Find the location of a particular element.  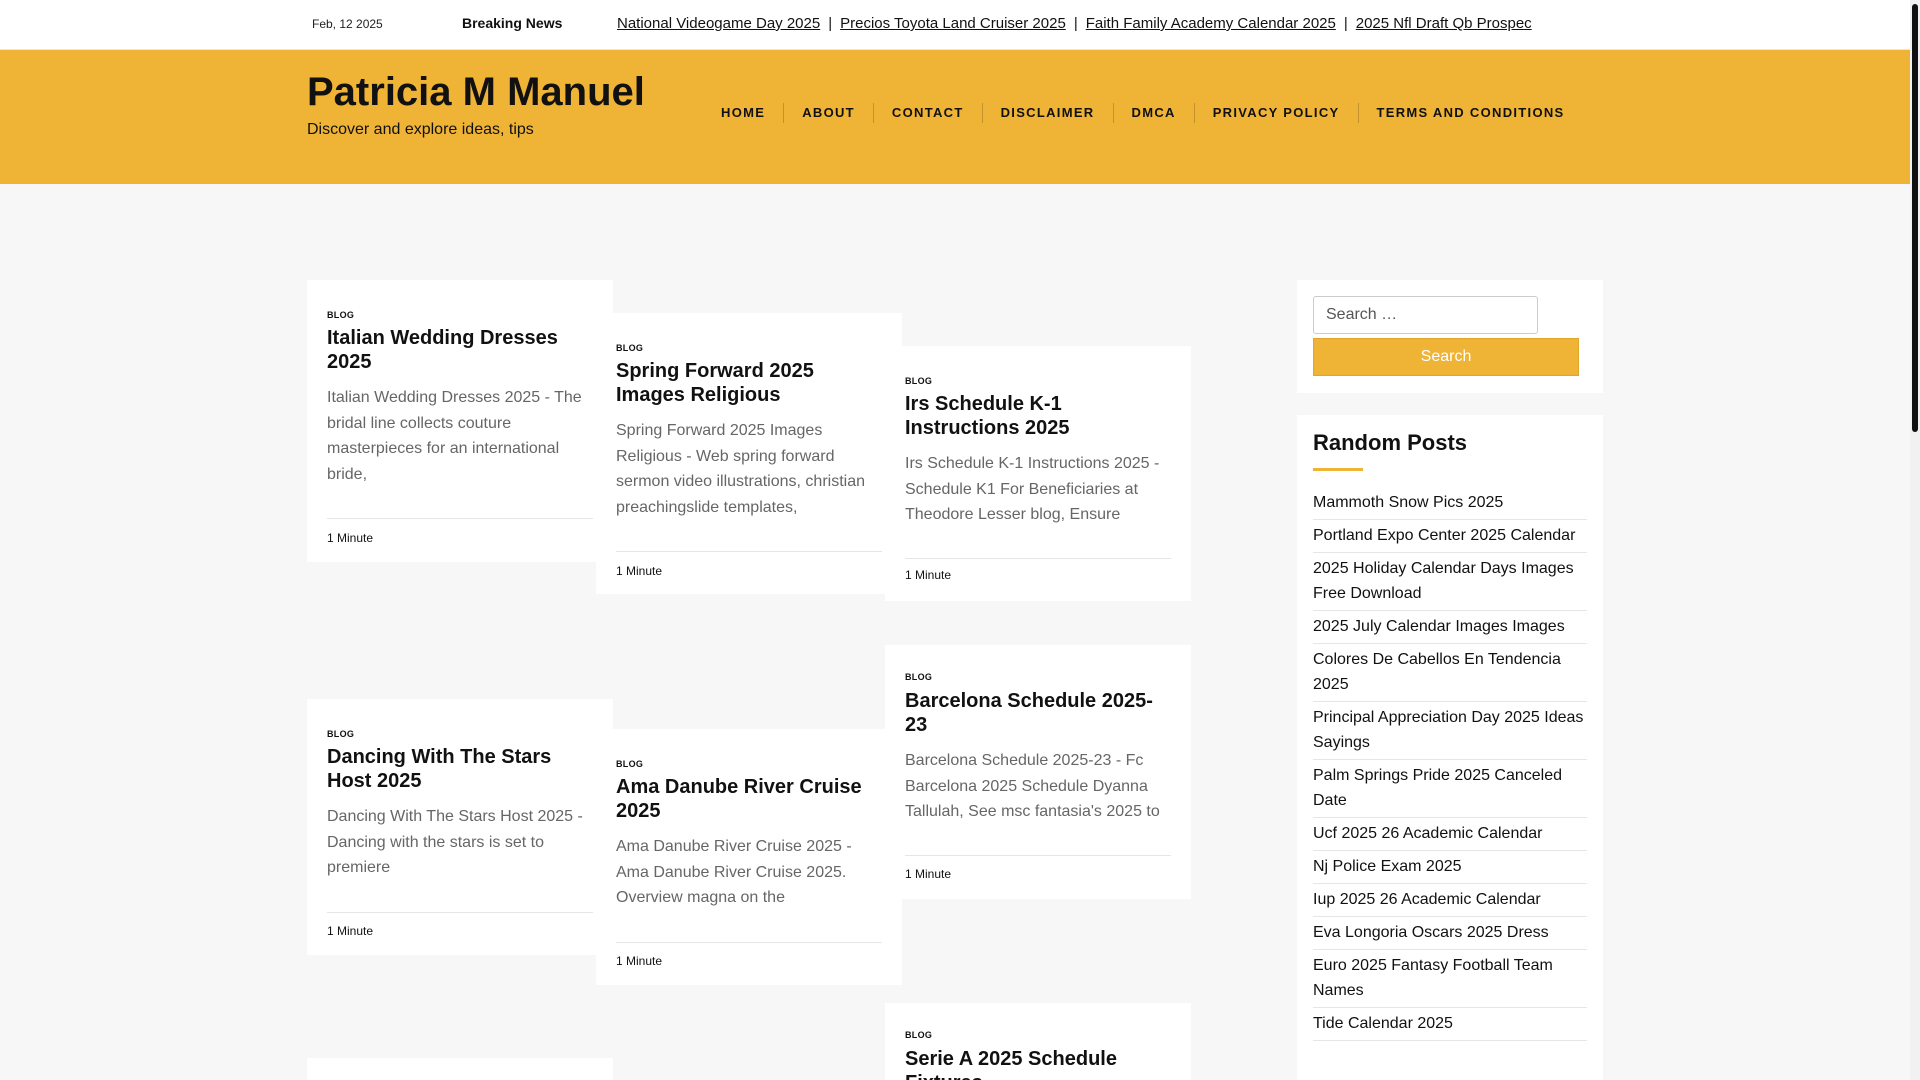

nav-about: ABOUT is located at coordinates (829, 113).